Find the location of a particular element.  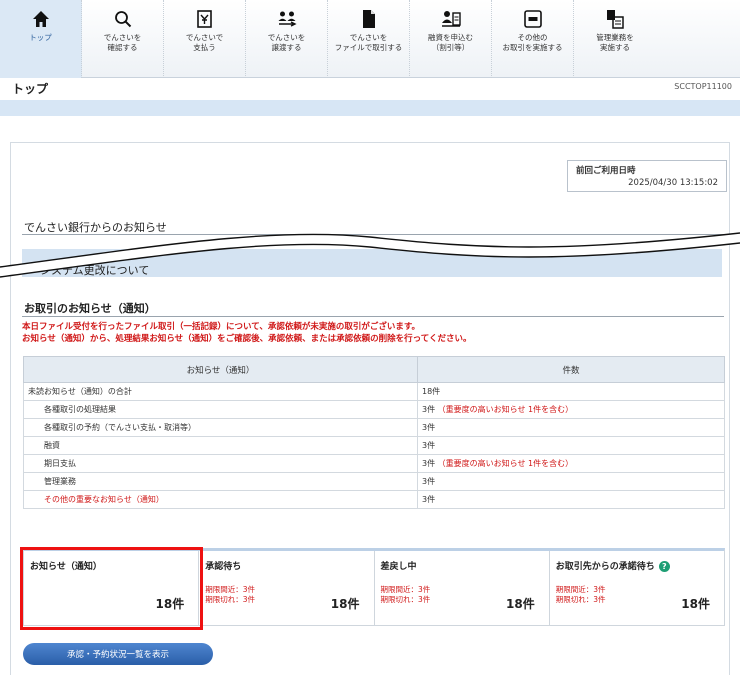

nav-transfer-densai: でんさいを 譲渡する is located at coordinates (287, 39).